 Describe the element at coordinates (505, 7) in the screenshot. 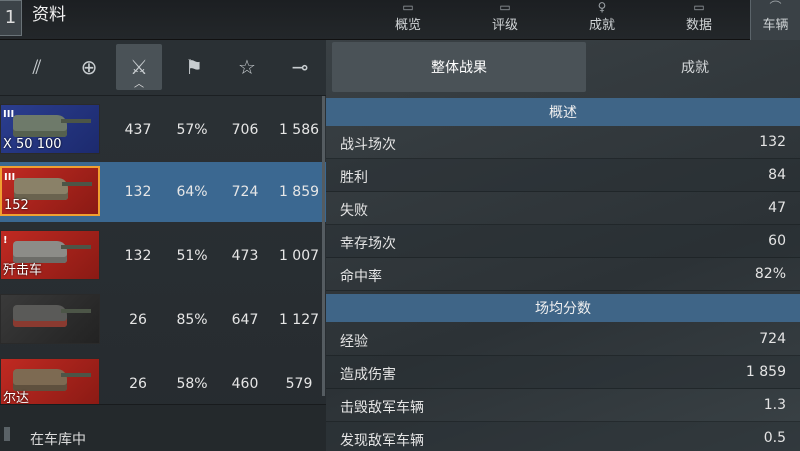

I see `rating-icon: ▭` at that location.